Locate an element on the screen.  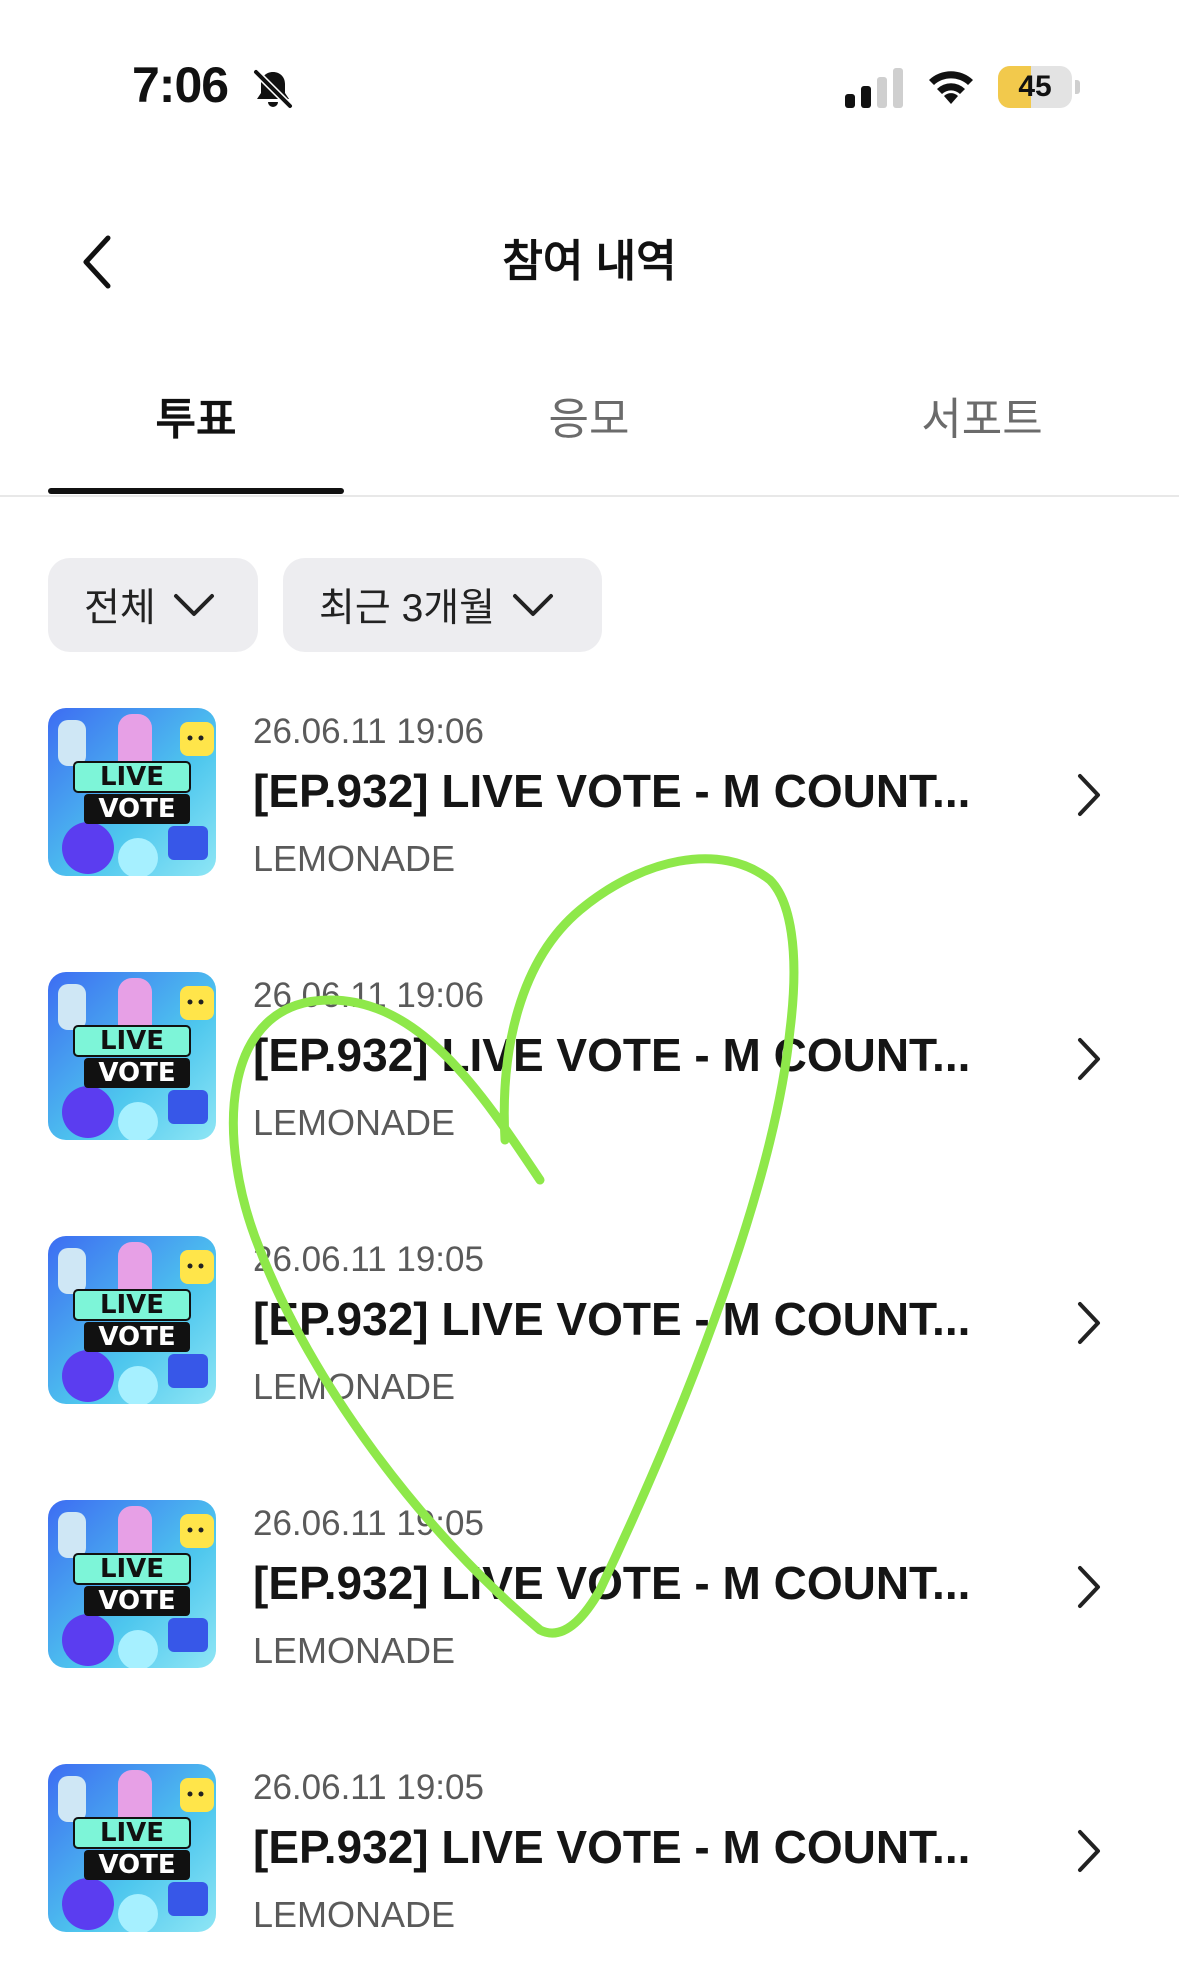
bell-slash-icon is located at coordinates (273, 89).